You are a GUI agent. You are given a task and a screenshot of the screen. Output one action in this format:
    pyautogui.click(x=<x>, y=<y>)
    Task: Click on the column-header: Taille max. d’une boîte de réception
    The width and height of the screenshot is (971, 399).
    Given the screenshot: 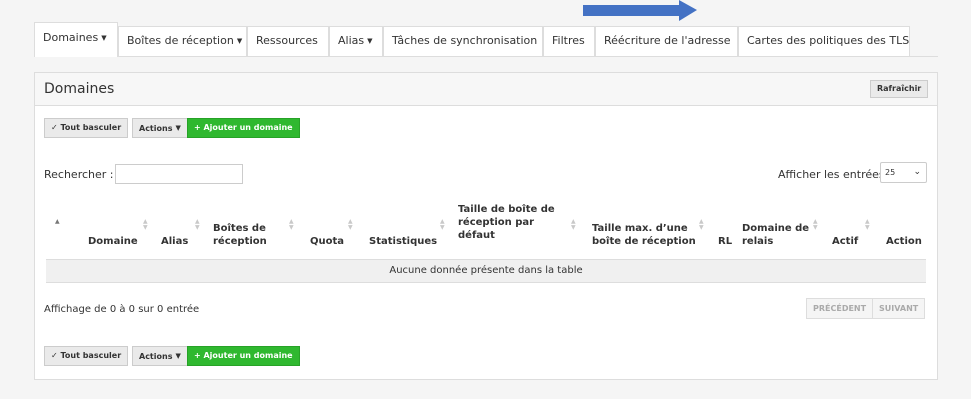 What is the action you would take?
    pyautogui.click(x=646, y=235)
    